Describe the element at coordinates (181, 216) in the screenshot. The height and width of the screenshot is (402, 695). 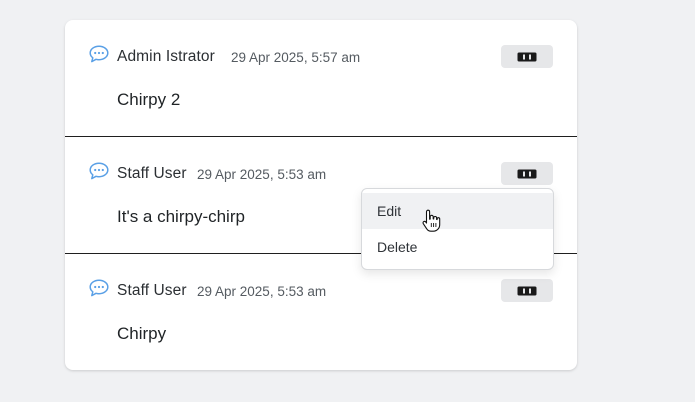
I see `comment-body: It's a chirpy-chirp` at that location.